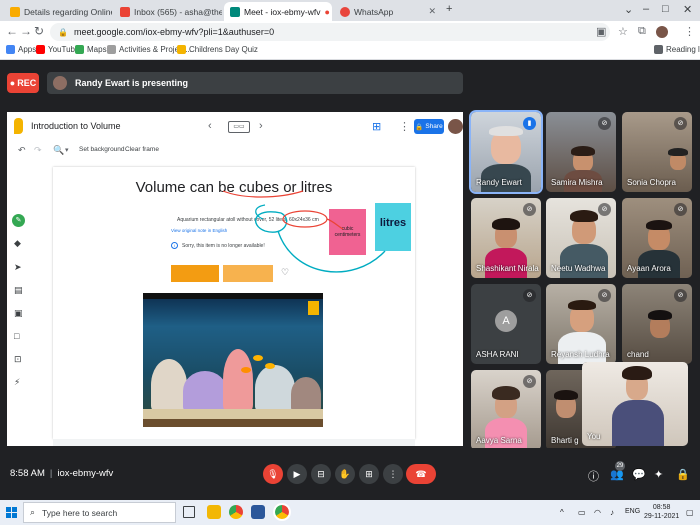 This screenshot has width=700, height=525. I want to click on share-button: 🔒 Share, so click(429, 126).